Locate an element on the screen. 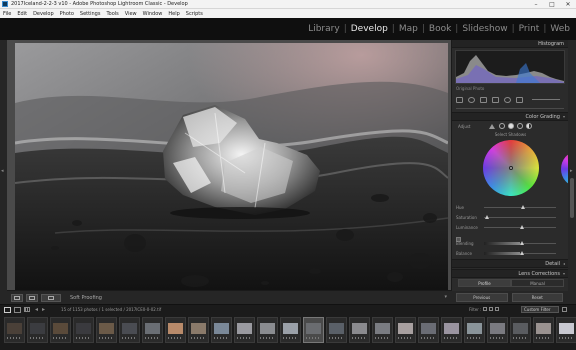 This screenshot has height=350, width=576. second-window-icon is located at coordinates (17, 309).